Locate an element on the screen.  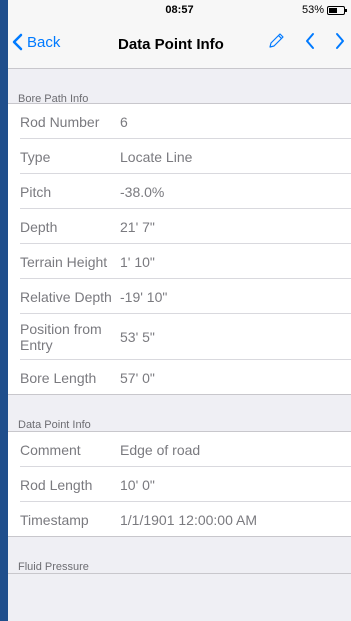
row-value: 53' 5" is located at coordinates (137, 337).